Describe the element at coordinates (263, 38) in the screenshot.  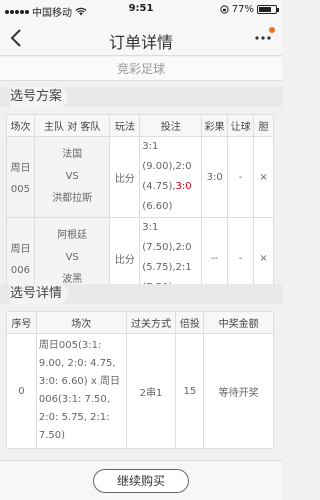
I see `more-dots-icon` at that location.